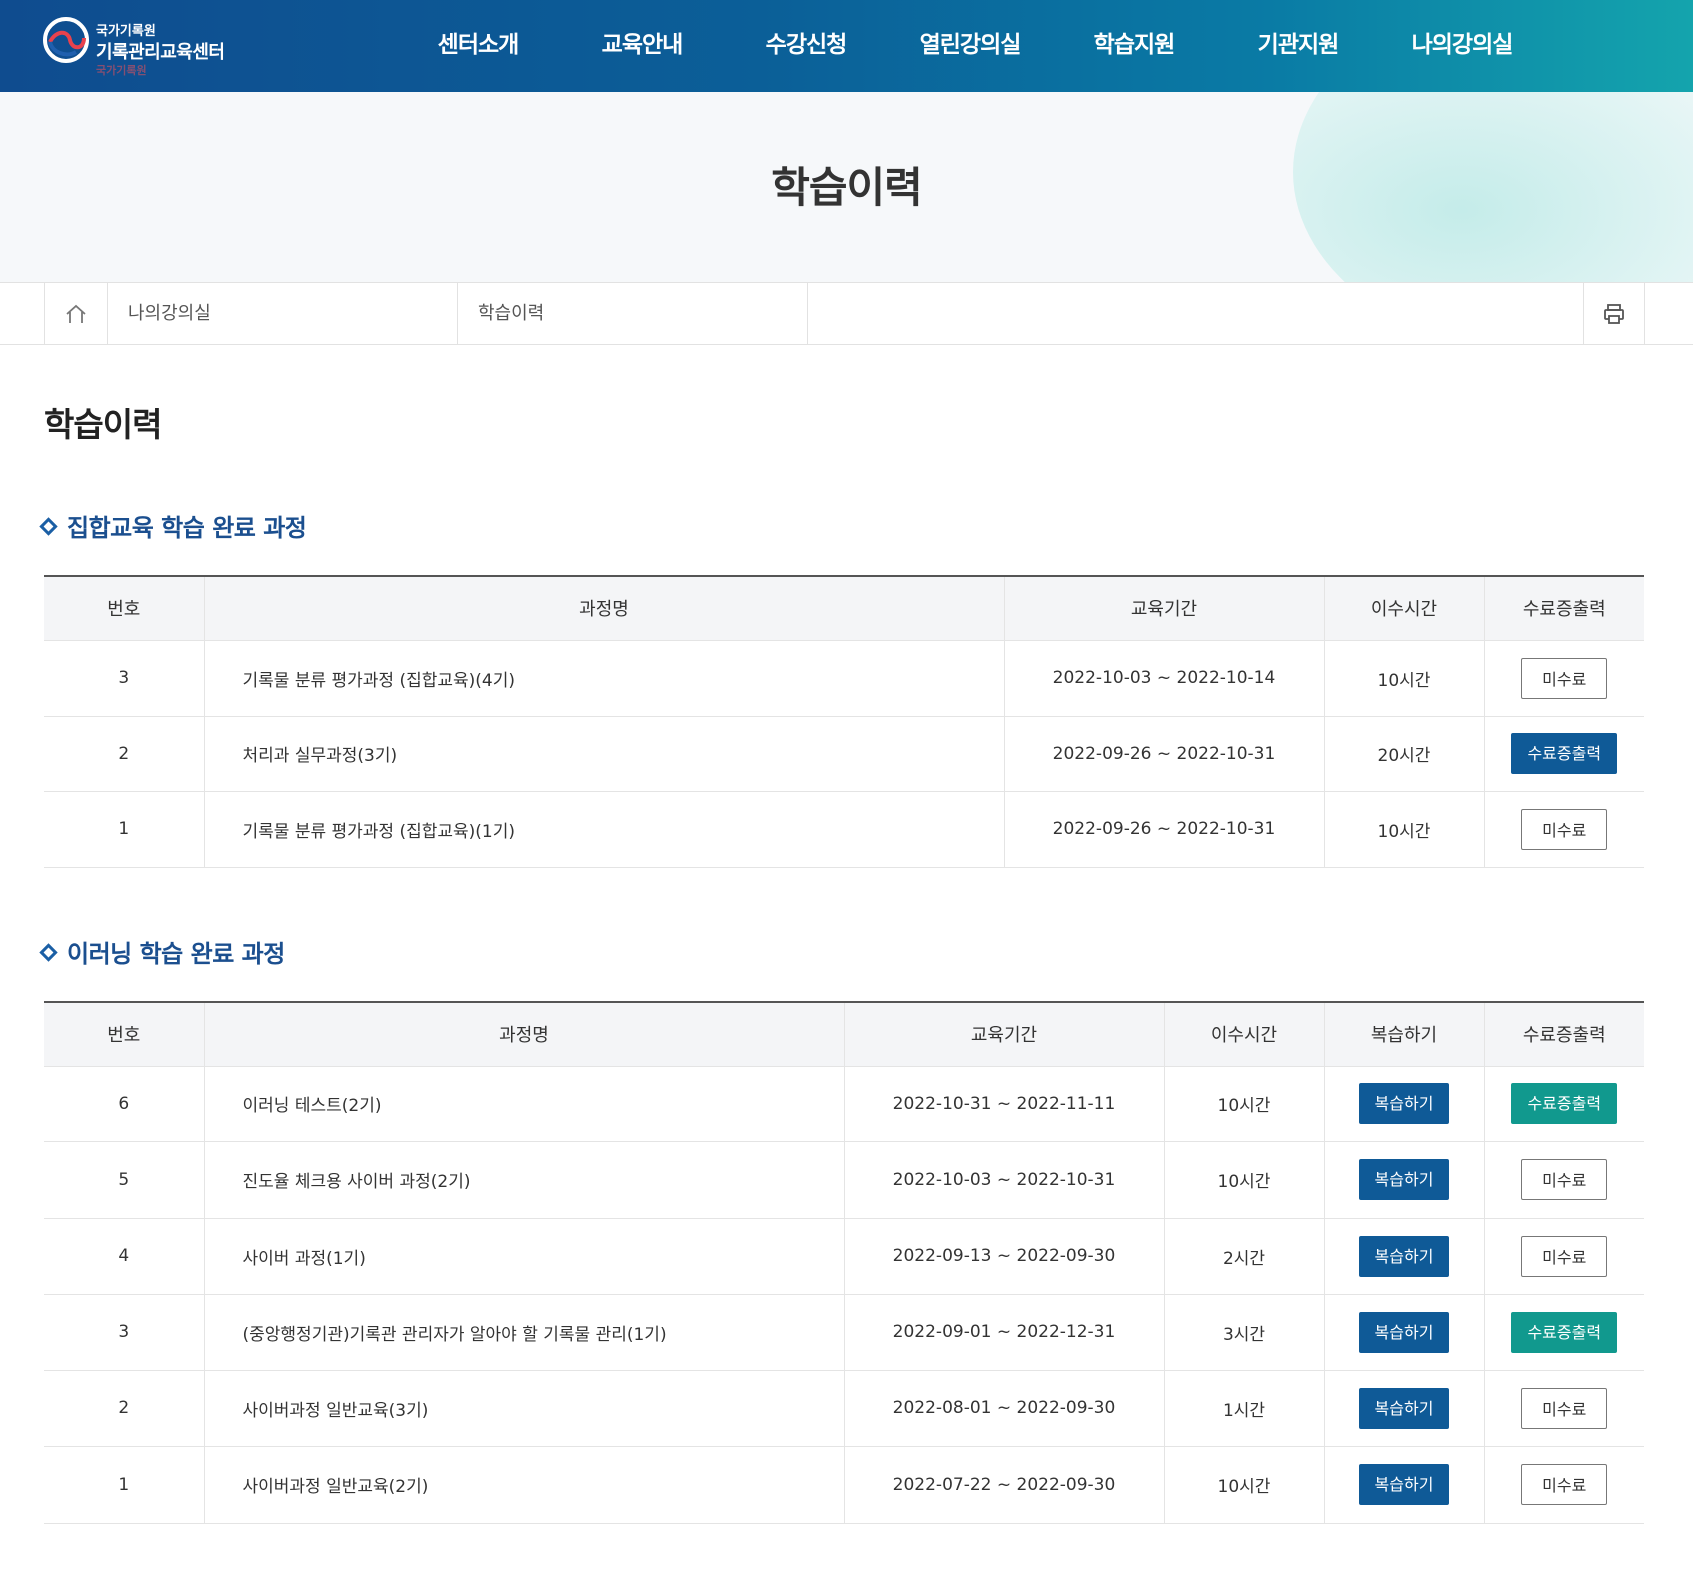 The width and height of the screenshot is (1693, 1574). I want to click on print-icon, so click(1614, 313).